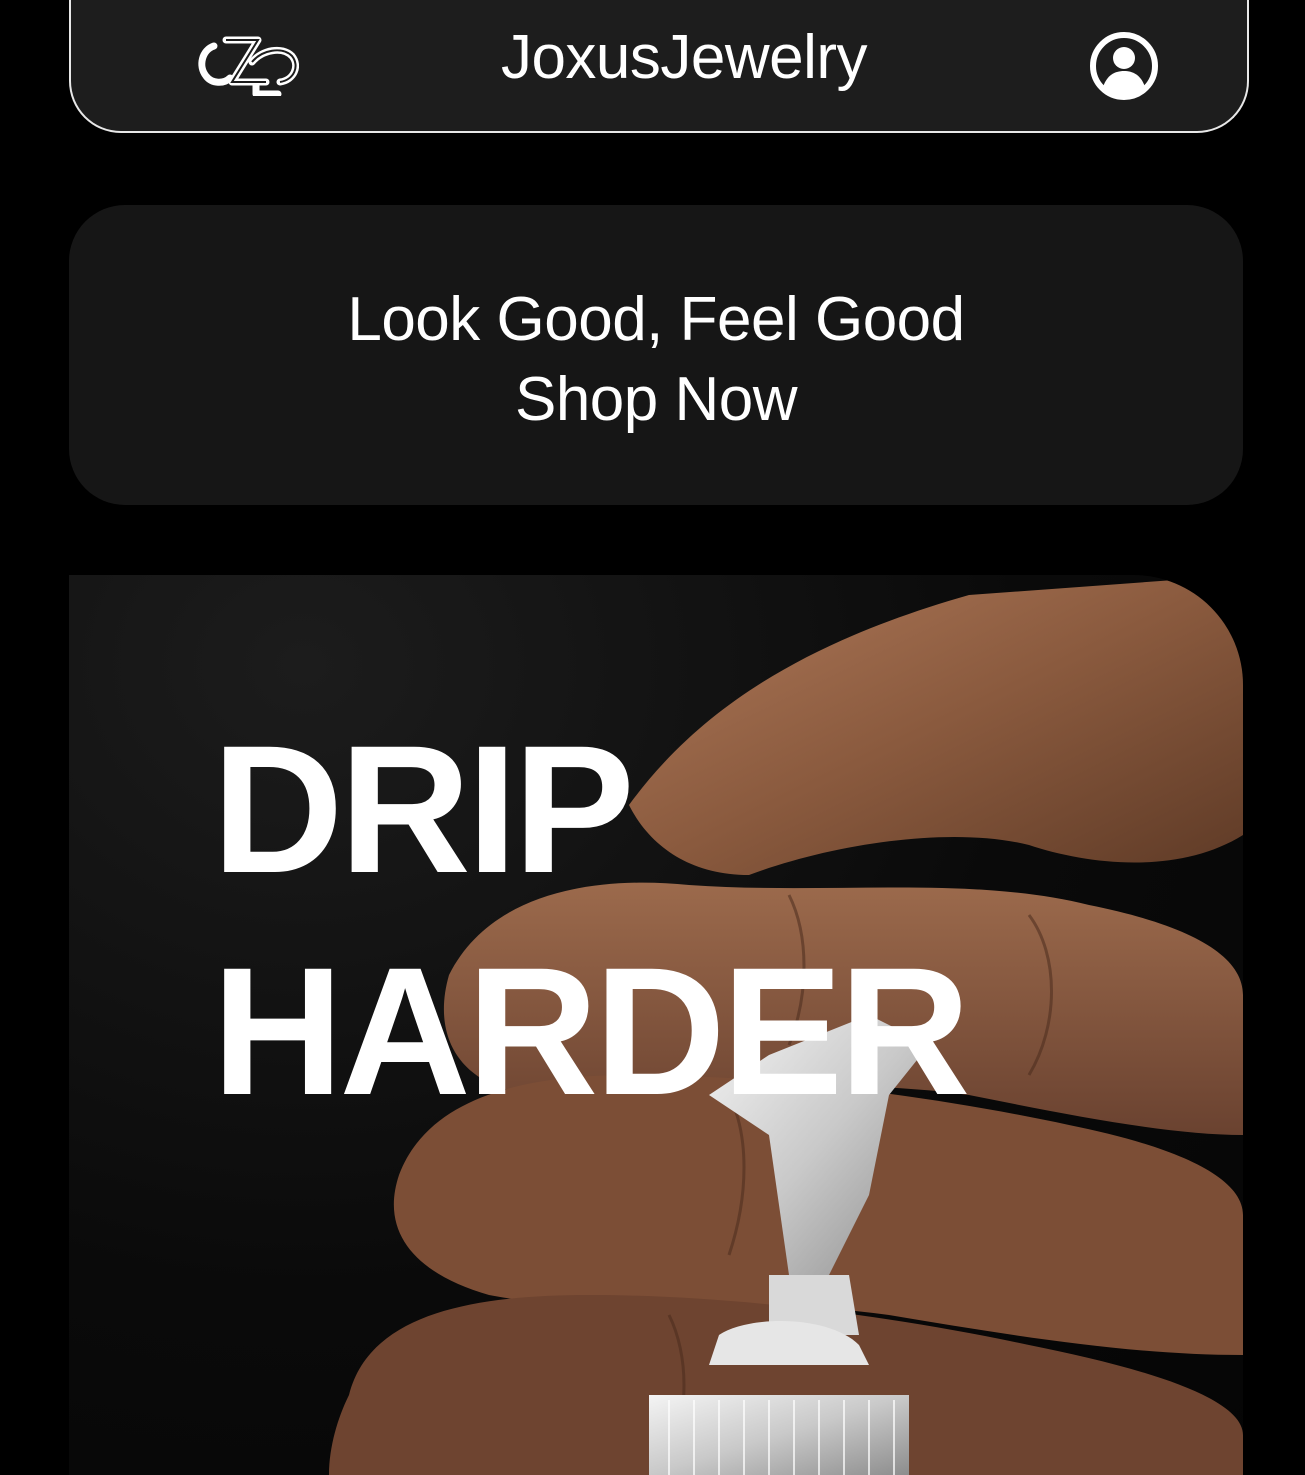 This screenshot has height=1475, width=1305. Describe the element at coordinates (423, 809) in the screenshot. I see `hero-headline-line1: DRIP` at that location.